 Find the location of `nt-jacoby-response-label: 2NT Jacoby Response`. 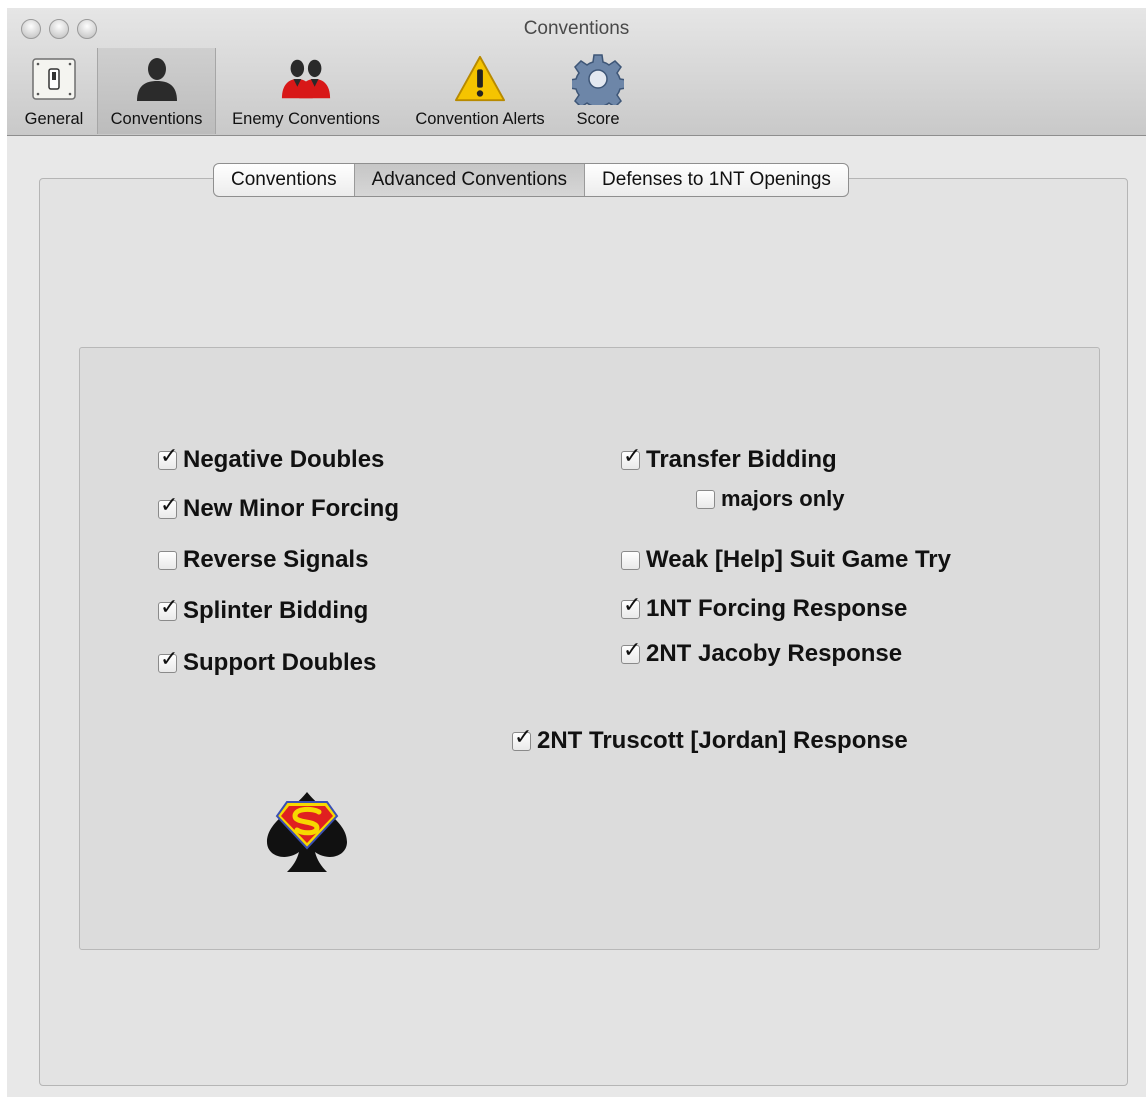

nt-jacoby-response-label: 2NT Jacoby Response is located at coordinates (774, 653).